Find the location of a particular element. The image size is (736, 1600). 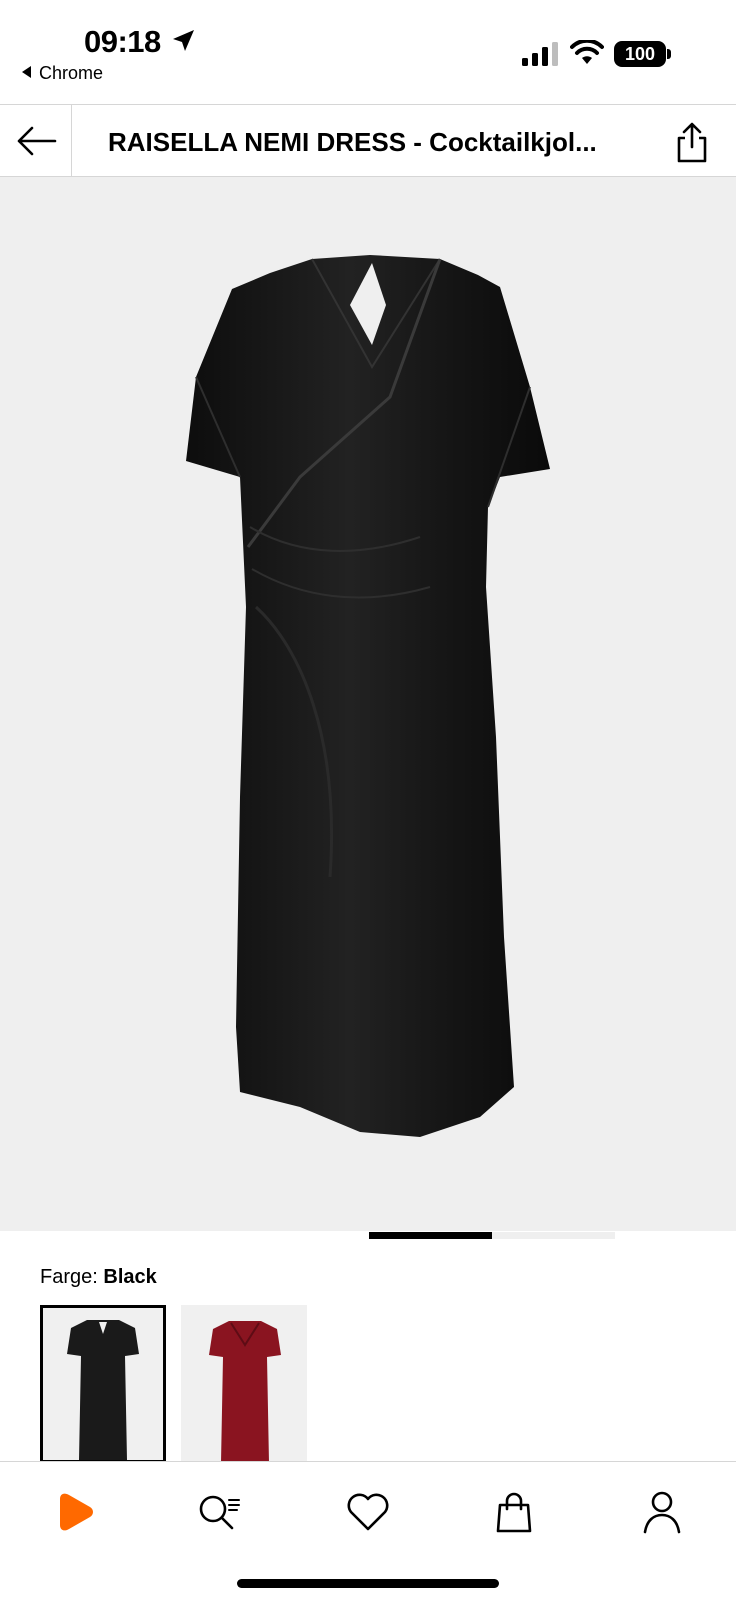

arrow-left-icon is located at coordinates (36, 141).